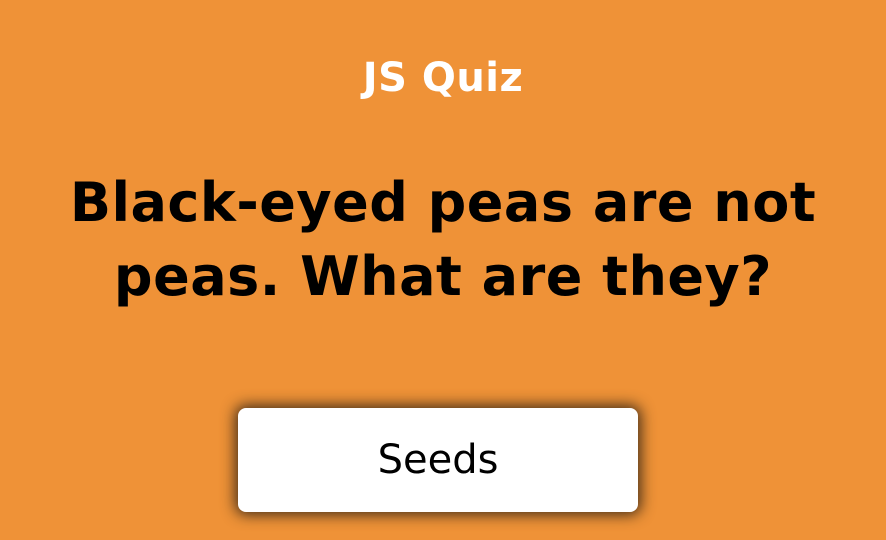 Image resolution: width=886 pixels, height=540 pixels. Describe the element at coordinates (443, 78) in the screenshot. I see `app-title: JS Quiz` at that location.